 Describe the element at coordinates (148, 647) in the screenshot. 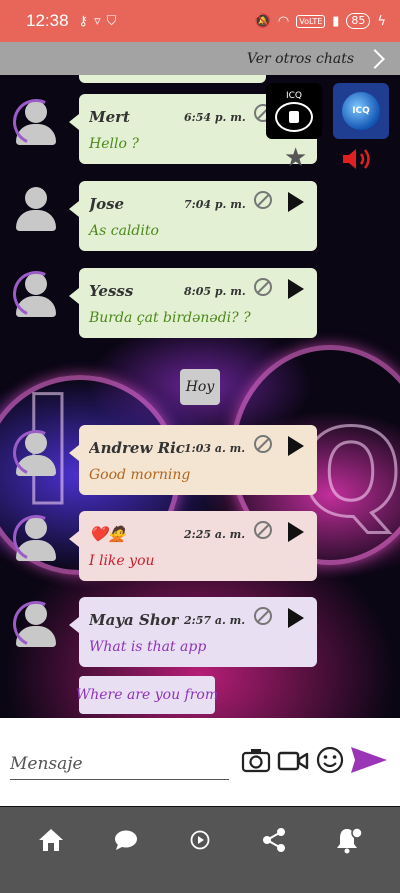

I see `message-text: What is that app` at that location.